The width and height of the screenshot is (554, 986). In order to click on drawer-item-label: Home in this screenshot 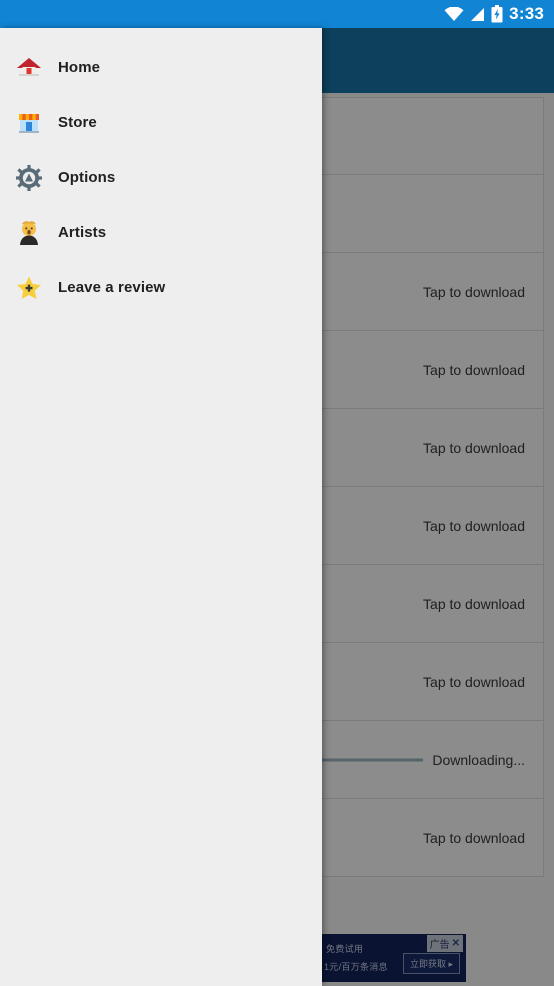, I will do `click(79, 67)`.